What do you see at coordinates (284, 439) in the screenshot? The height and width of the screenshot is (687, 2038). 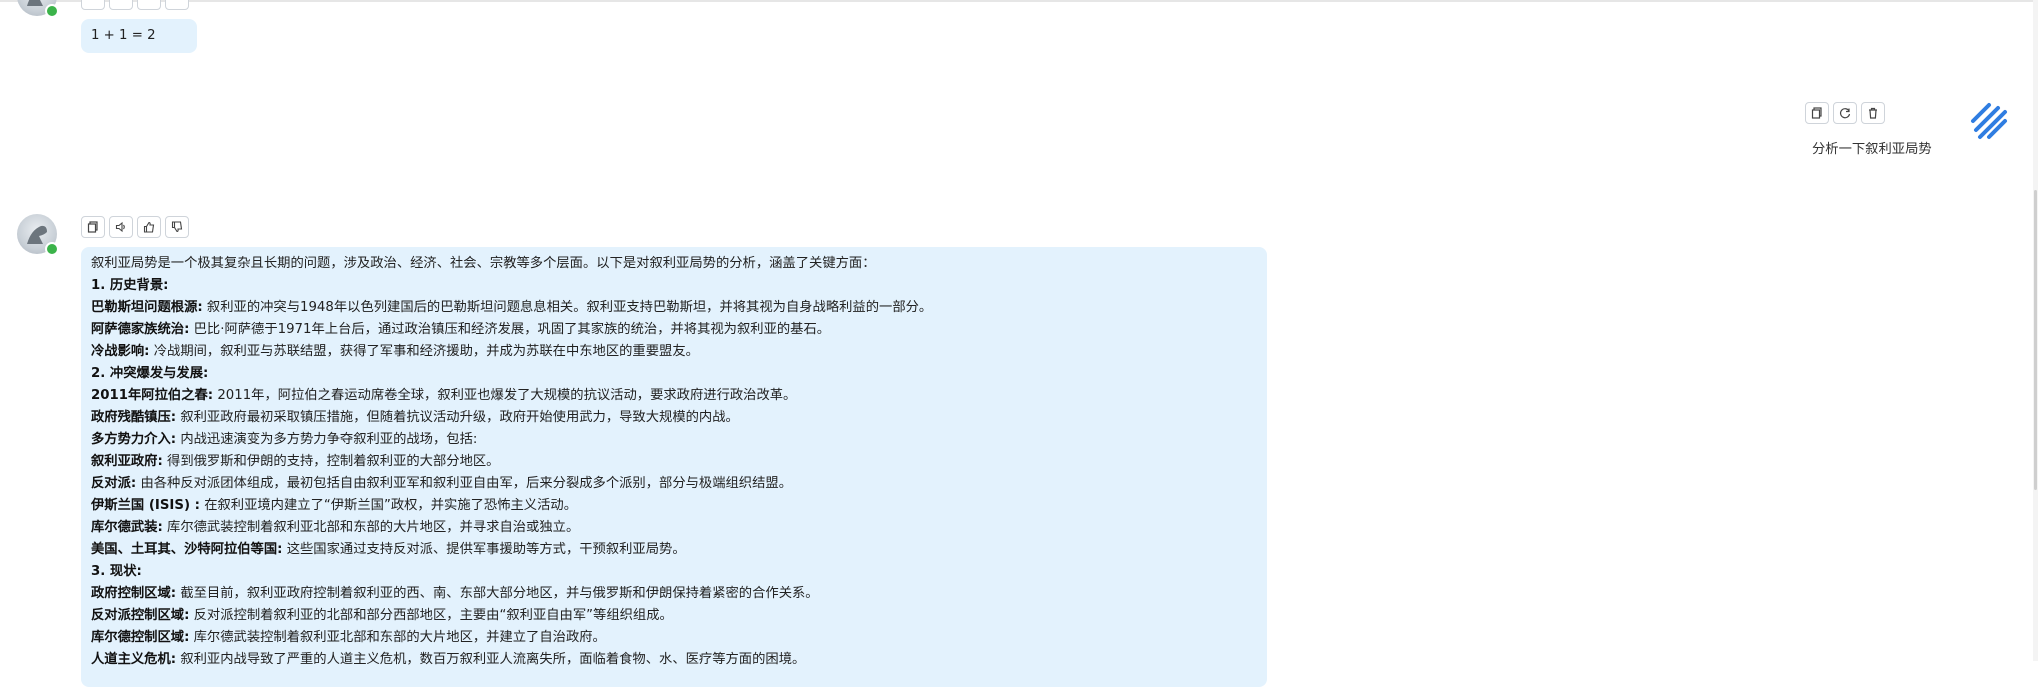 I see `reply-line: 多方势力介入: 内战迅速演变为多方势力争夺叙利亚的战场，包括:` at bounding box center [284, 439].